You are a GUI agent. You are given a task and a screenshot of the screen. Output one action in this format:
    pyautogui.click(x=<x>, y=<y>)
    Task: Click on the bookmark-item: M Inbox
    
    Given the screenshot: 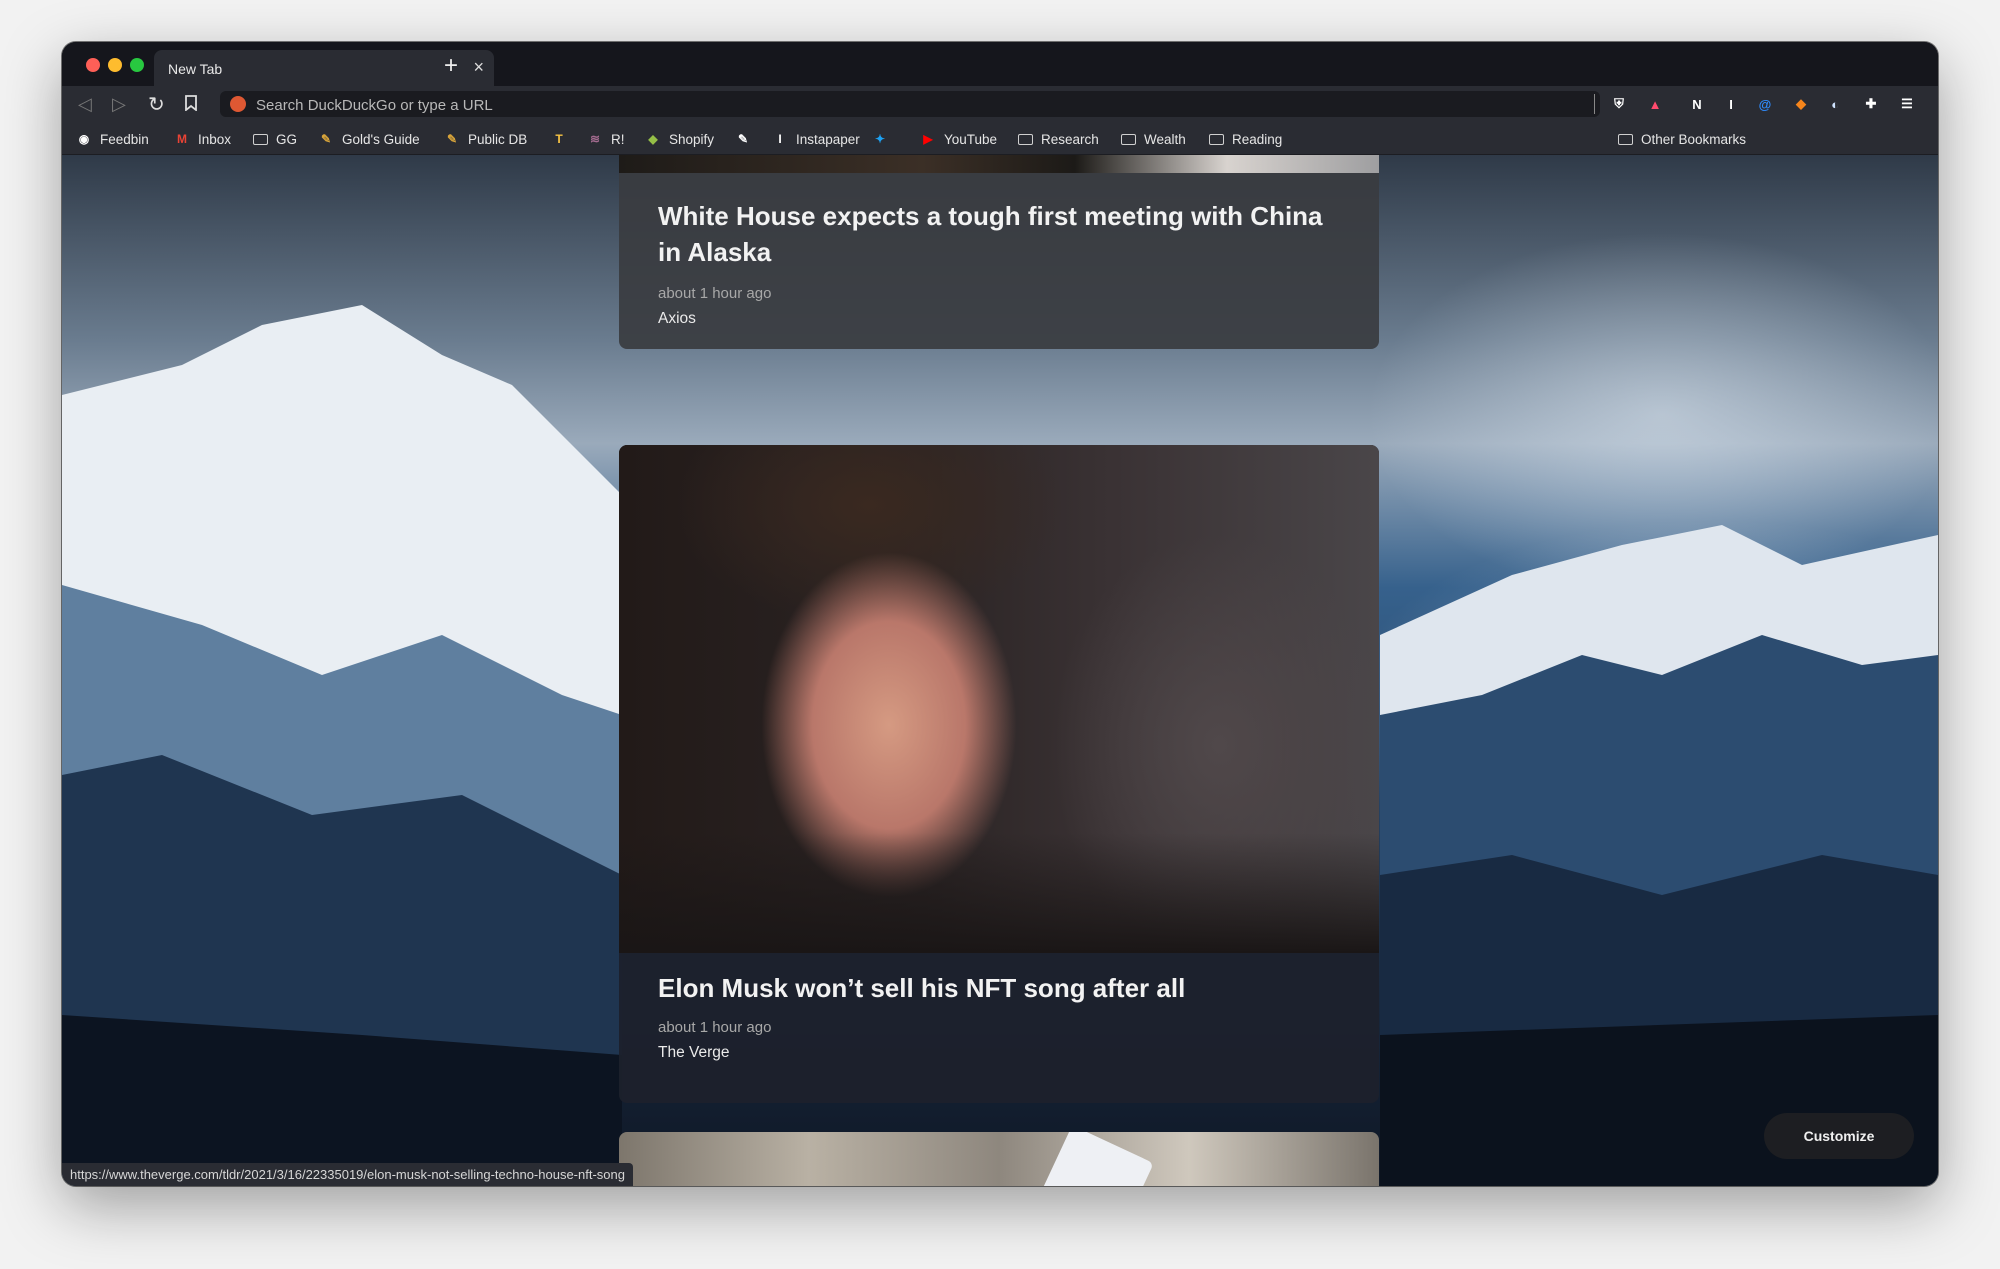 What is the action you would take?
    pyautogui.click(x=202, y=139)
    